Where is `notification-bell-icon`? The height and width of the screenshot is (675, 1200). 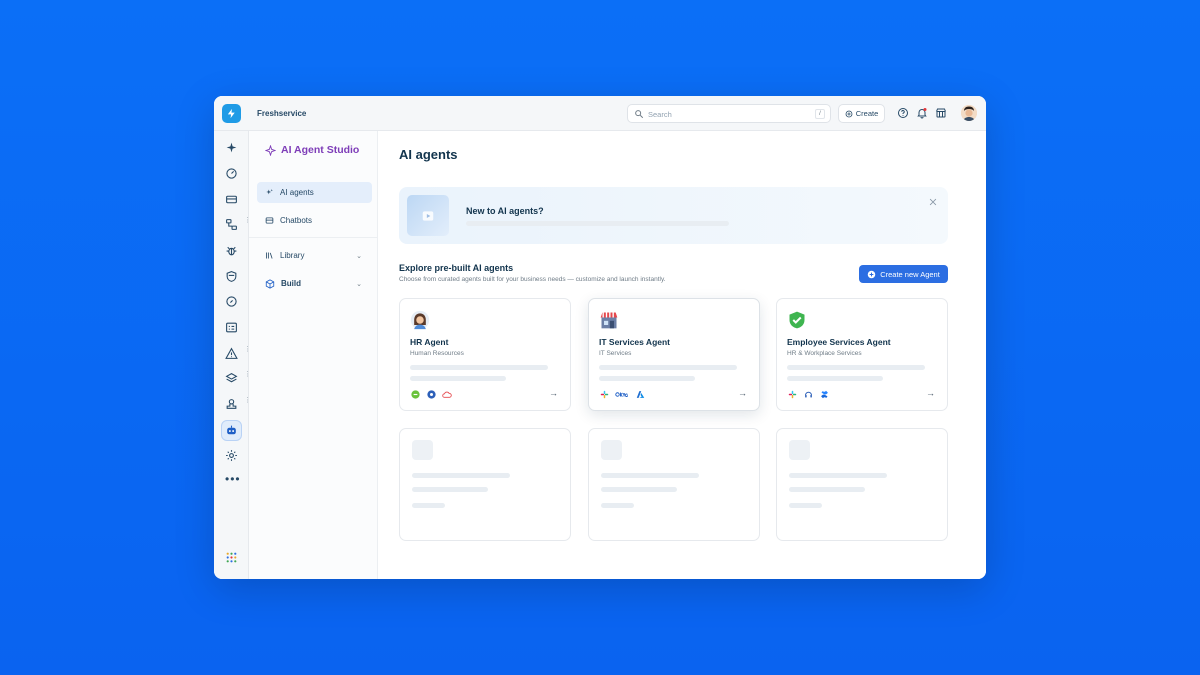 notification-bell-icon is located at coordinates (922, 113).